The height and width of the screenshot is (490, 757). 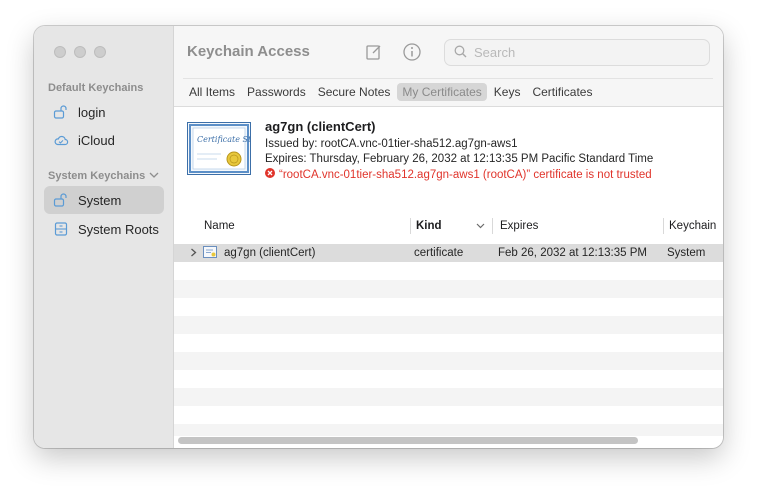 I want to click on certificate-image-label: Certificate Standard, so click(x=224, y=139).